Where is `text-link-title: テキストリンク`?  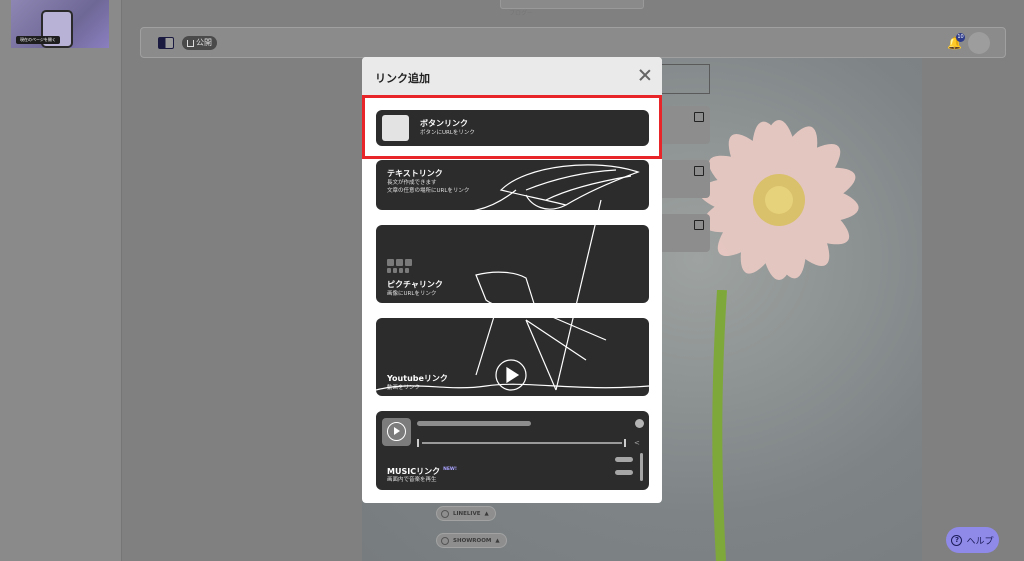
text-link-title: テキストリンク is located at coordinates (415, 173).